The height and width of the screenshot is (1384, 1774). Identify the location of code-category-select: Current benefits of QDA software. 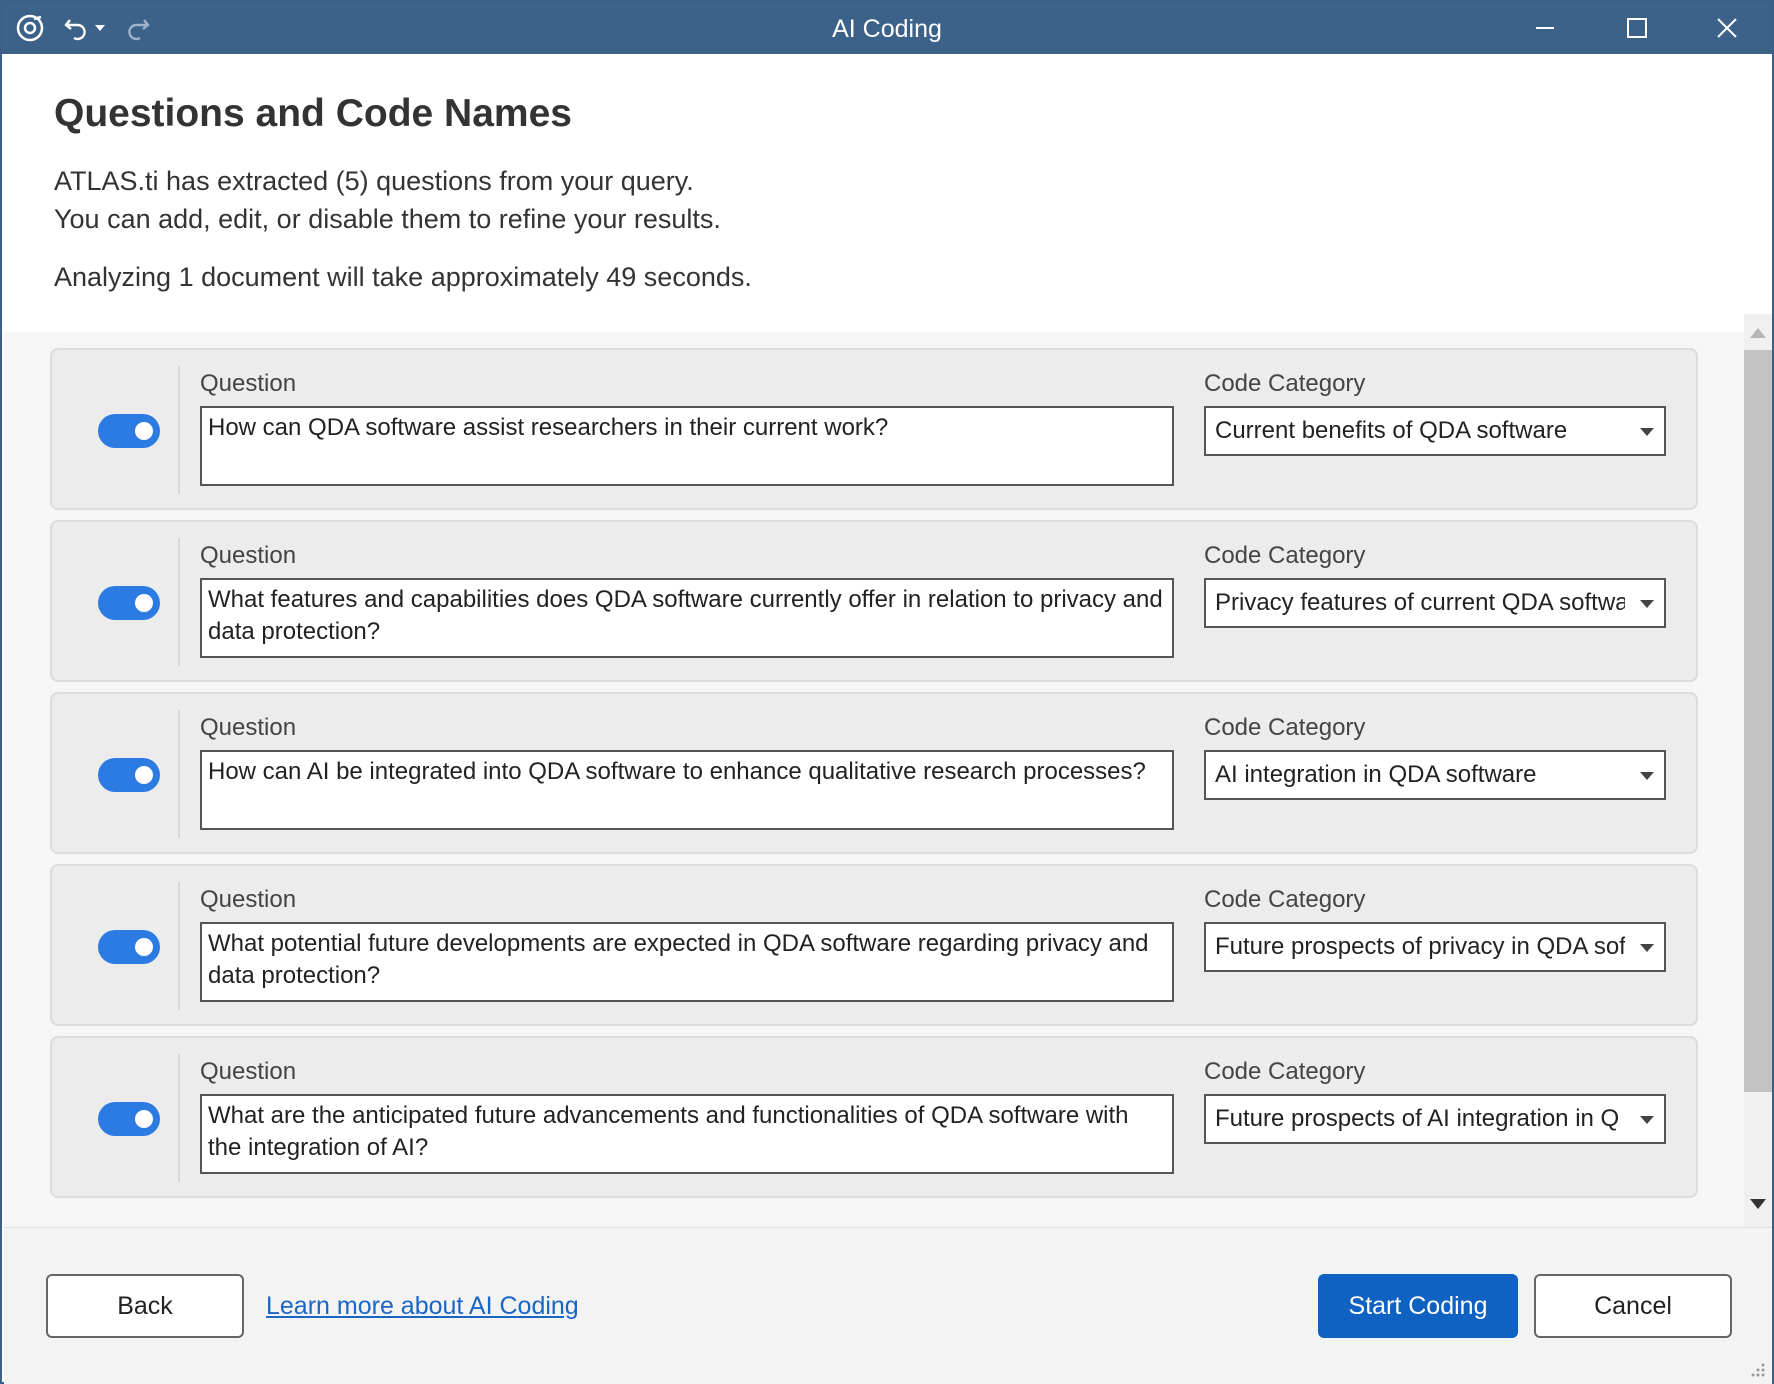
(1435, 431).